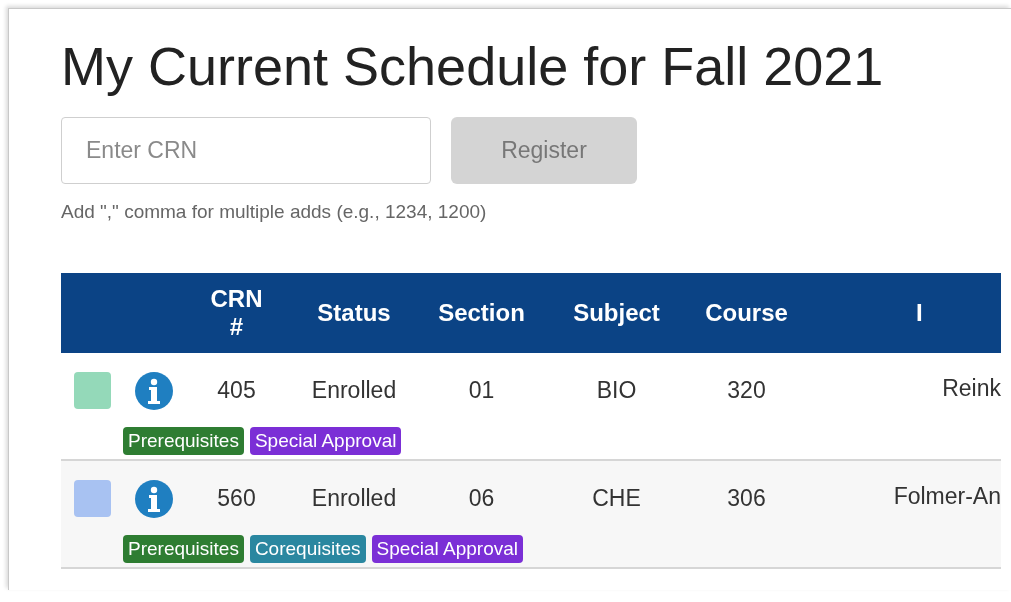  Describe the element at coordinates (236, 498) in the screenshot. I see `table-cell: 560` at that location.